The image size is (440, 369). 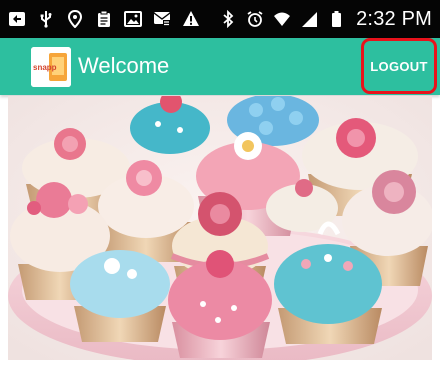 I want to click on bluetooth-icon, so click(x=228, y=19).